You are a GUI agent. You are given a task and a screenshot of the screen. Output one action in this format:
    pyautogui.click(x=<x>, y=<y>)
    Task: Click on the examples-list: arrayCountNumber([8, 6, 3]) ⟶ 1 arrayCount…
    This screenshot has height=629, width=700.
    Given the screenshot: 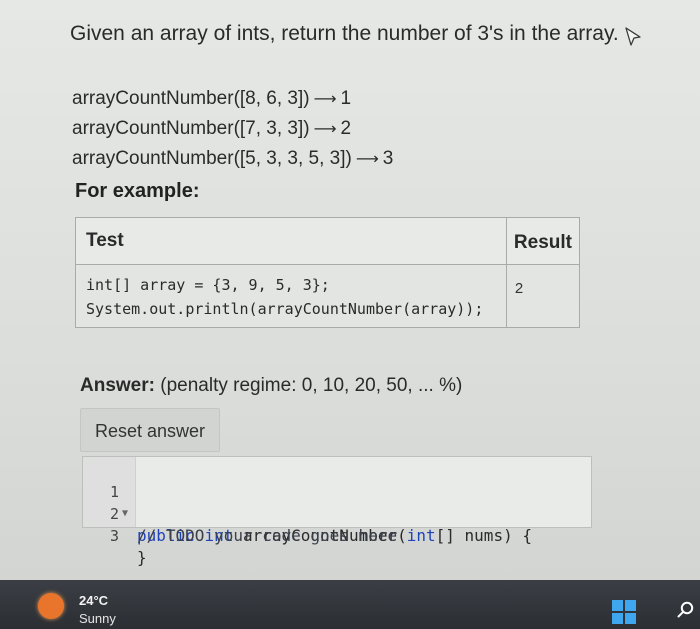 What is the action you would take?
    pyautogui.click(x=232, y=129)
    